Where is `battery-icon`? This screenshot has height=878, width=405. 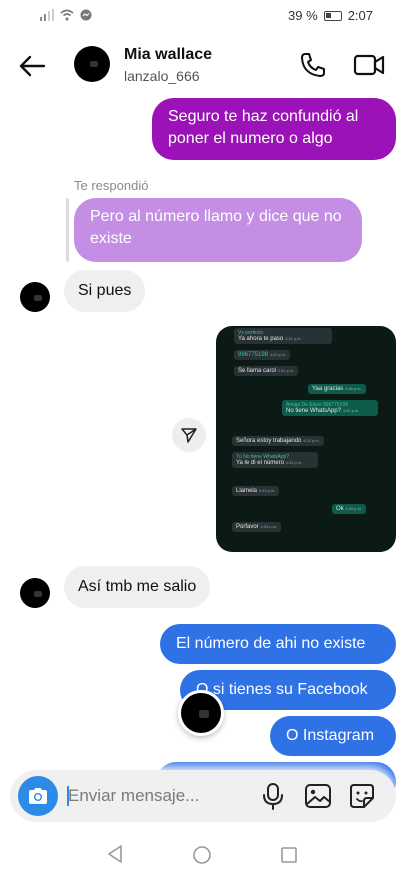
battery-icon is located at coordinates (332, 15).